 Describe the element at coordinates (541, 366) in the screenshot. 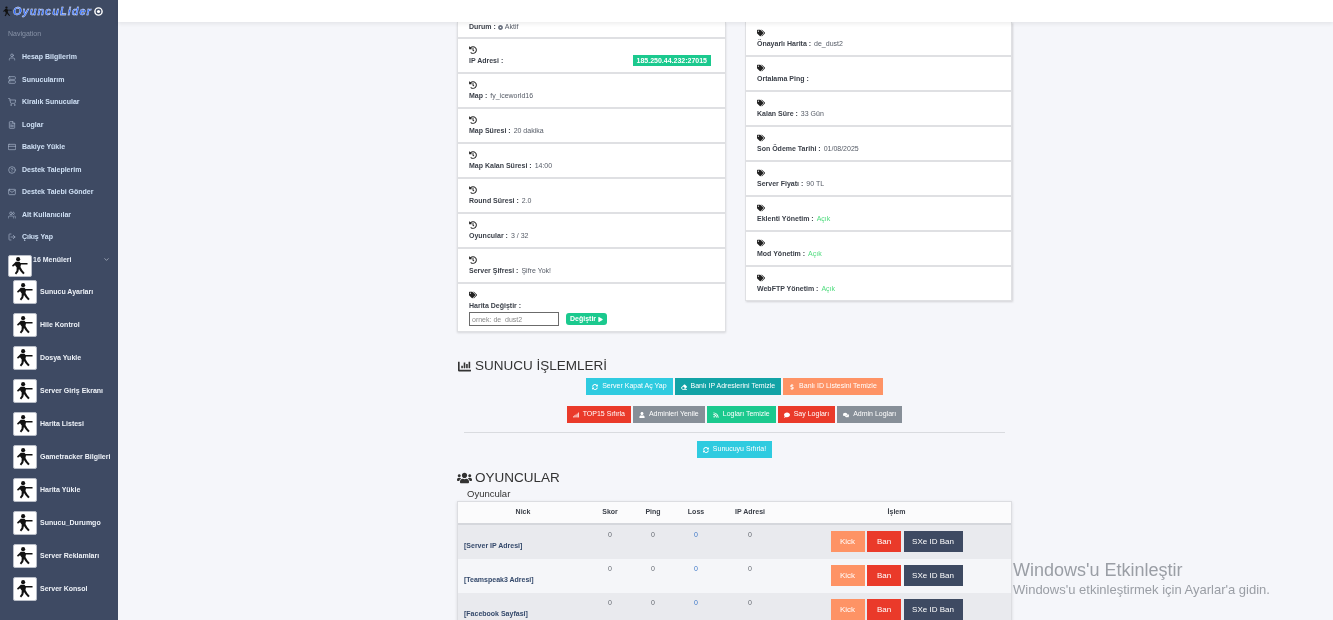

I see `section-title: SUNUCU İŞLEMLERİ` at that location.